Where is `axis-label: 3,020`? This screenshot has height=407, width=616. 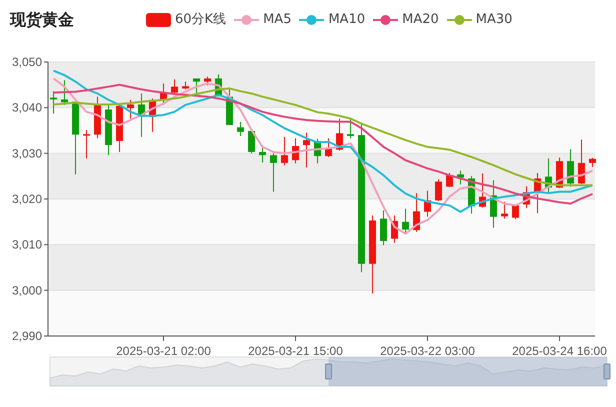 axis-label: 3,020 is located at coordinates (27, 199).